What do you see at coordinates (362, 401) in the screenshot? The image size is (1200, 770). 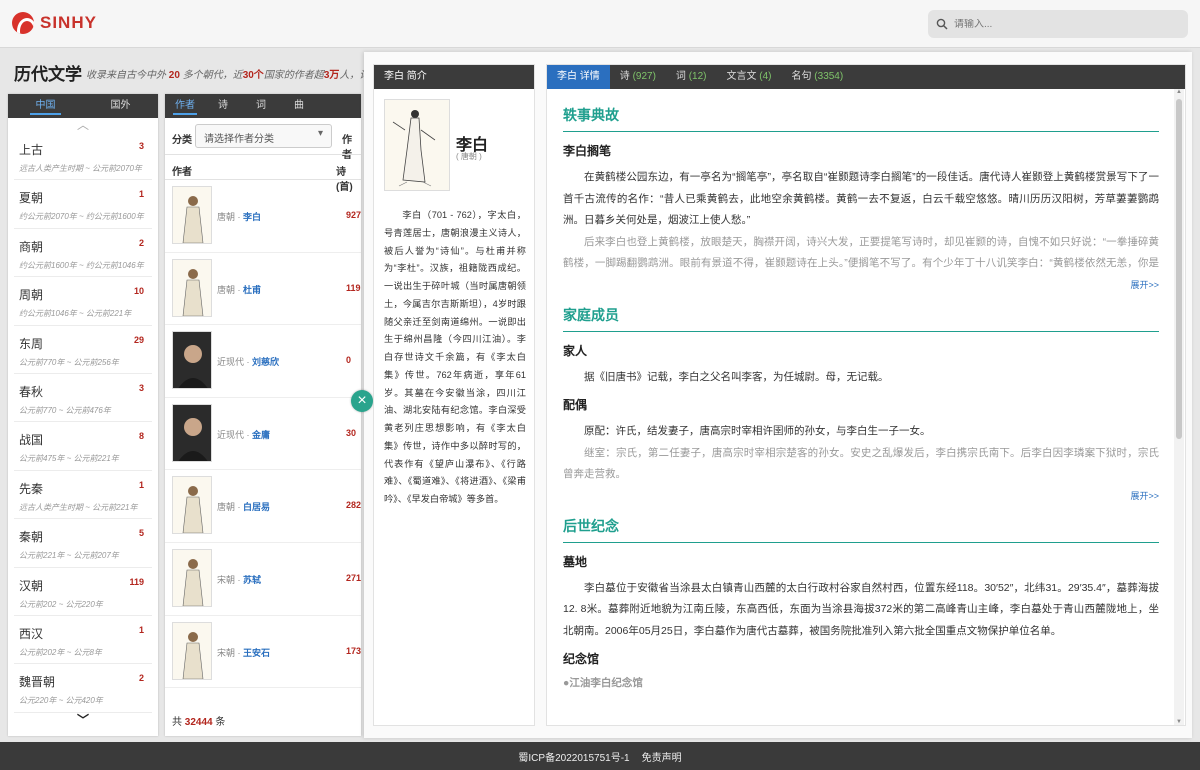 I see `close-icon: ×` at bounding box center [362, 401].